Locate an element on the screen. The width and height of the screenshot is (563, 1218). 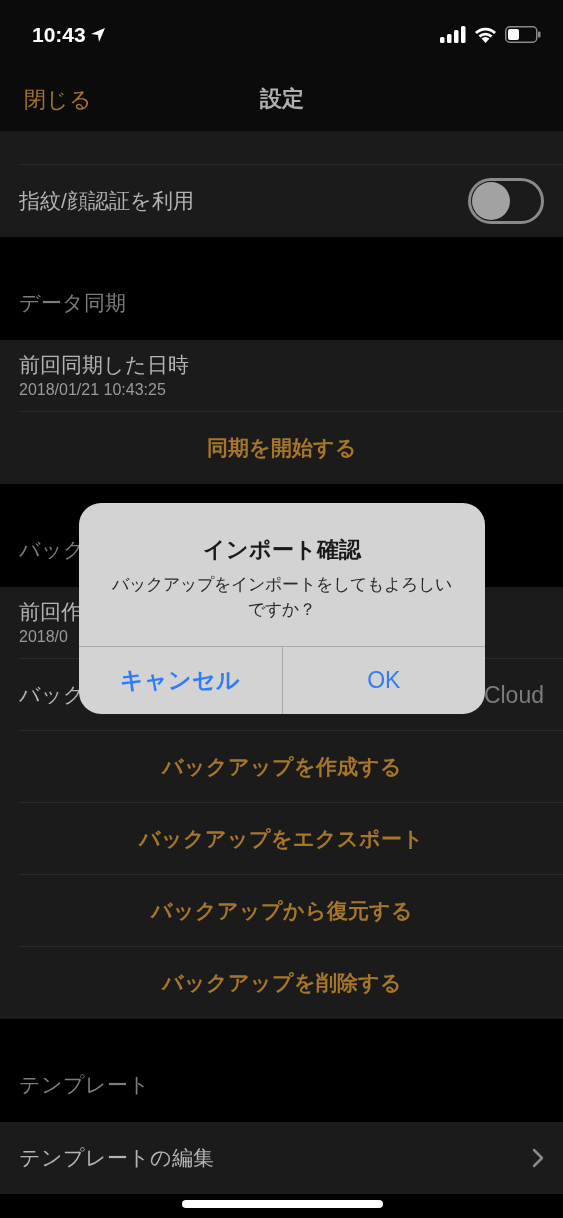
alert-title: インポート確認 is located at coordinates (282, 550).